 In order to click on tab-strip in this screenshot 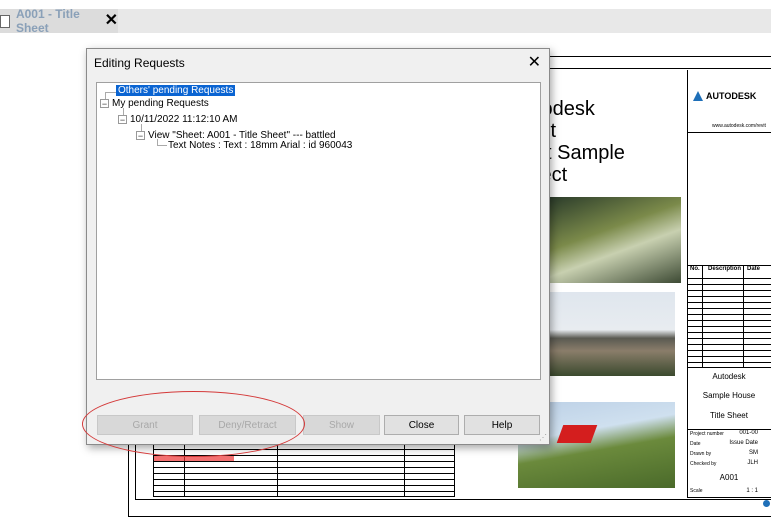, I will do `click(444, 21)`.